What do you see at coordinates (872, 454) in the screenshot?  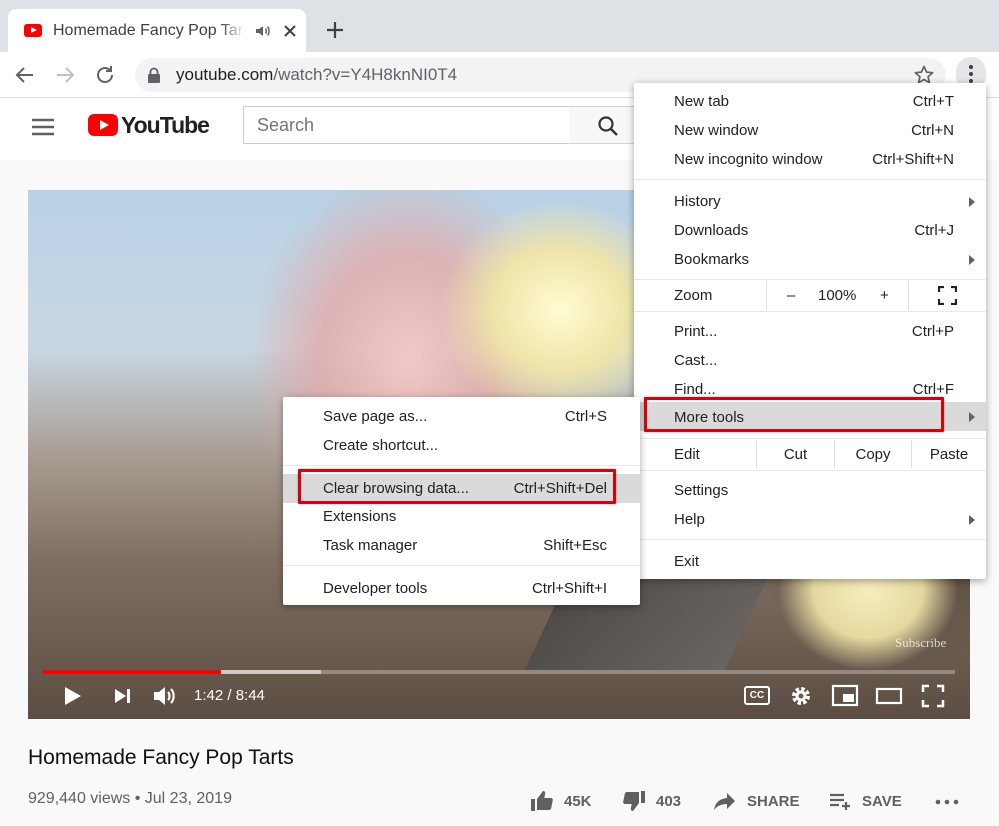 I see `copy-button: Copy` at bounding box center [872, 454].